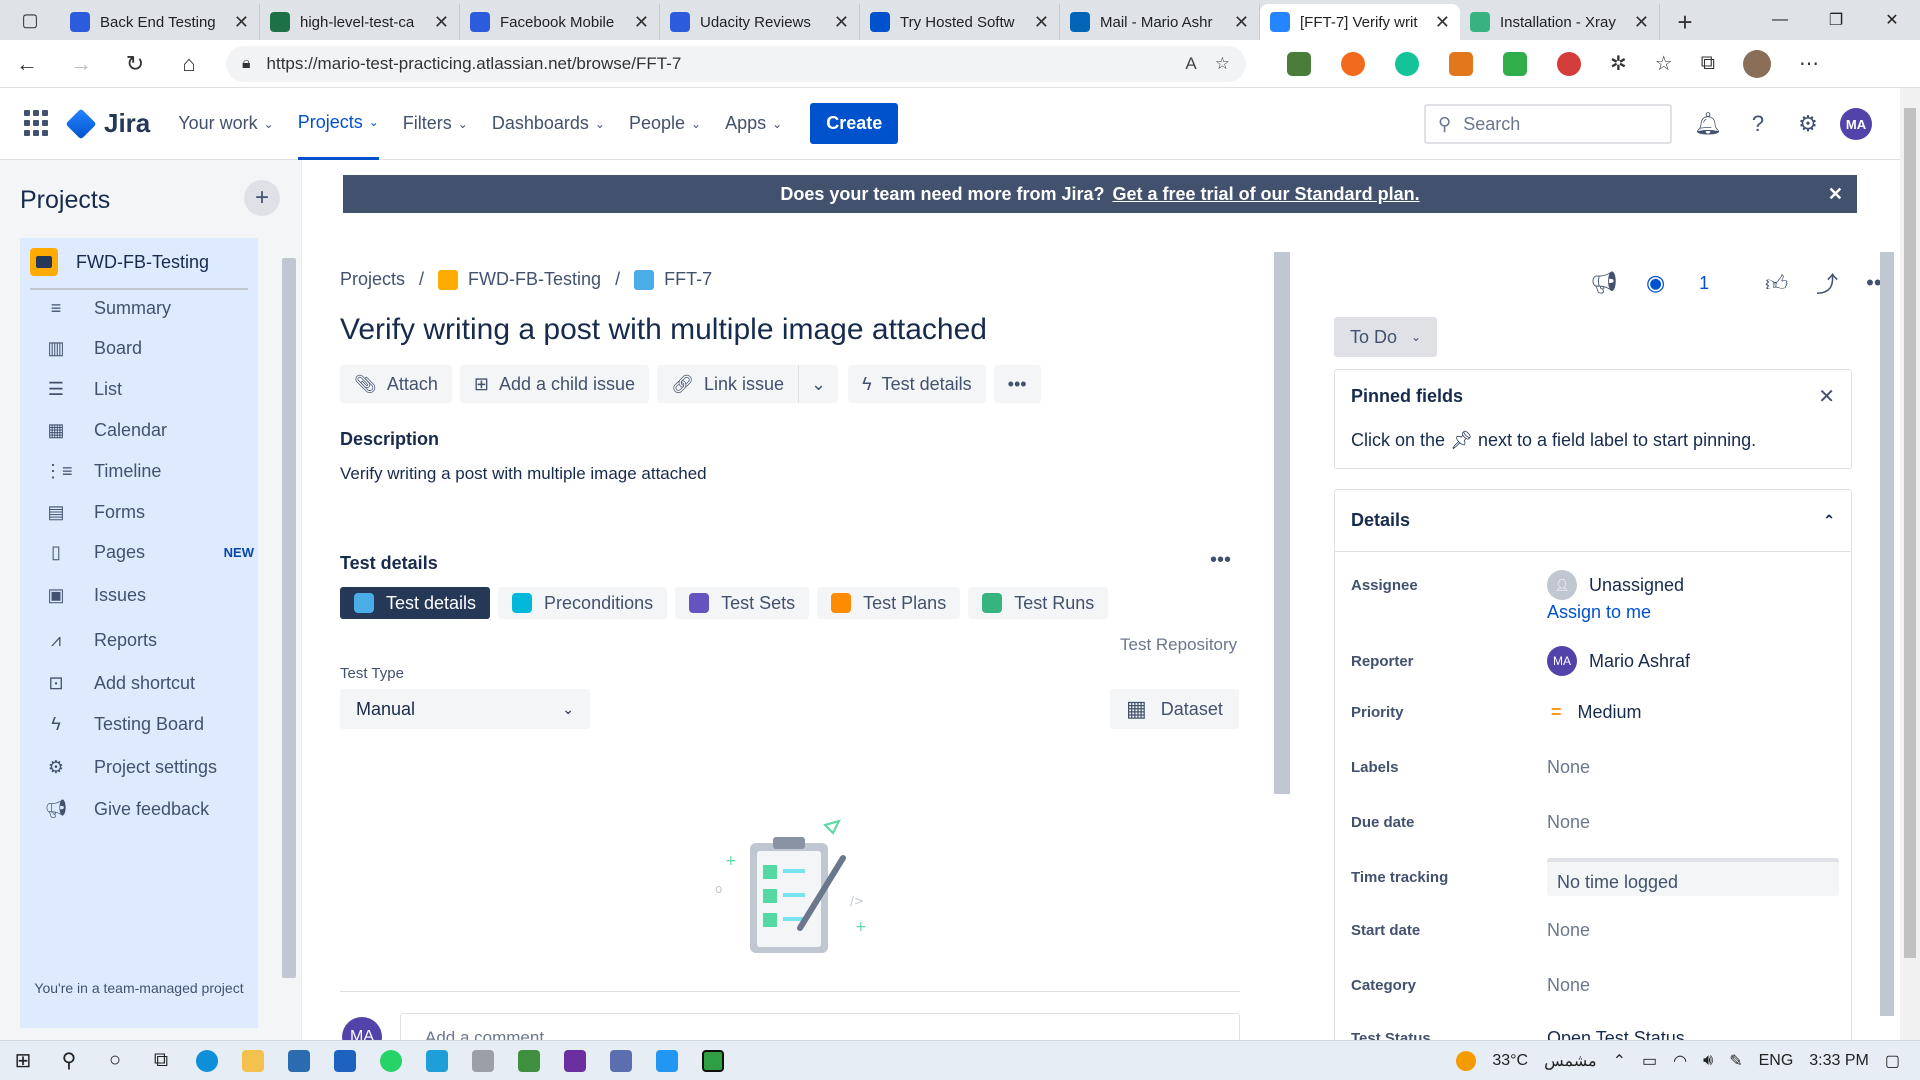 Image resolution: width=1920 pixels, height=1080 pixels. I want to click on restore-button: ❐, so click(1836, 20).